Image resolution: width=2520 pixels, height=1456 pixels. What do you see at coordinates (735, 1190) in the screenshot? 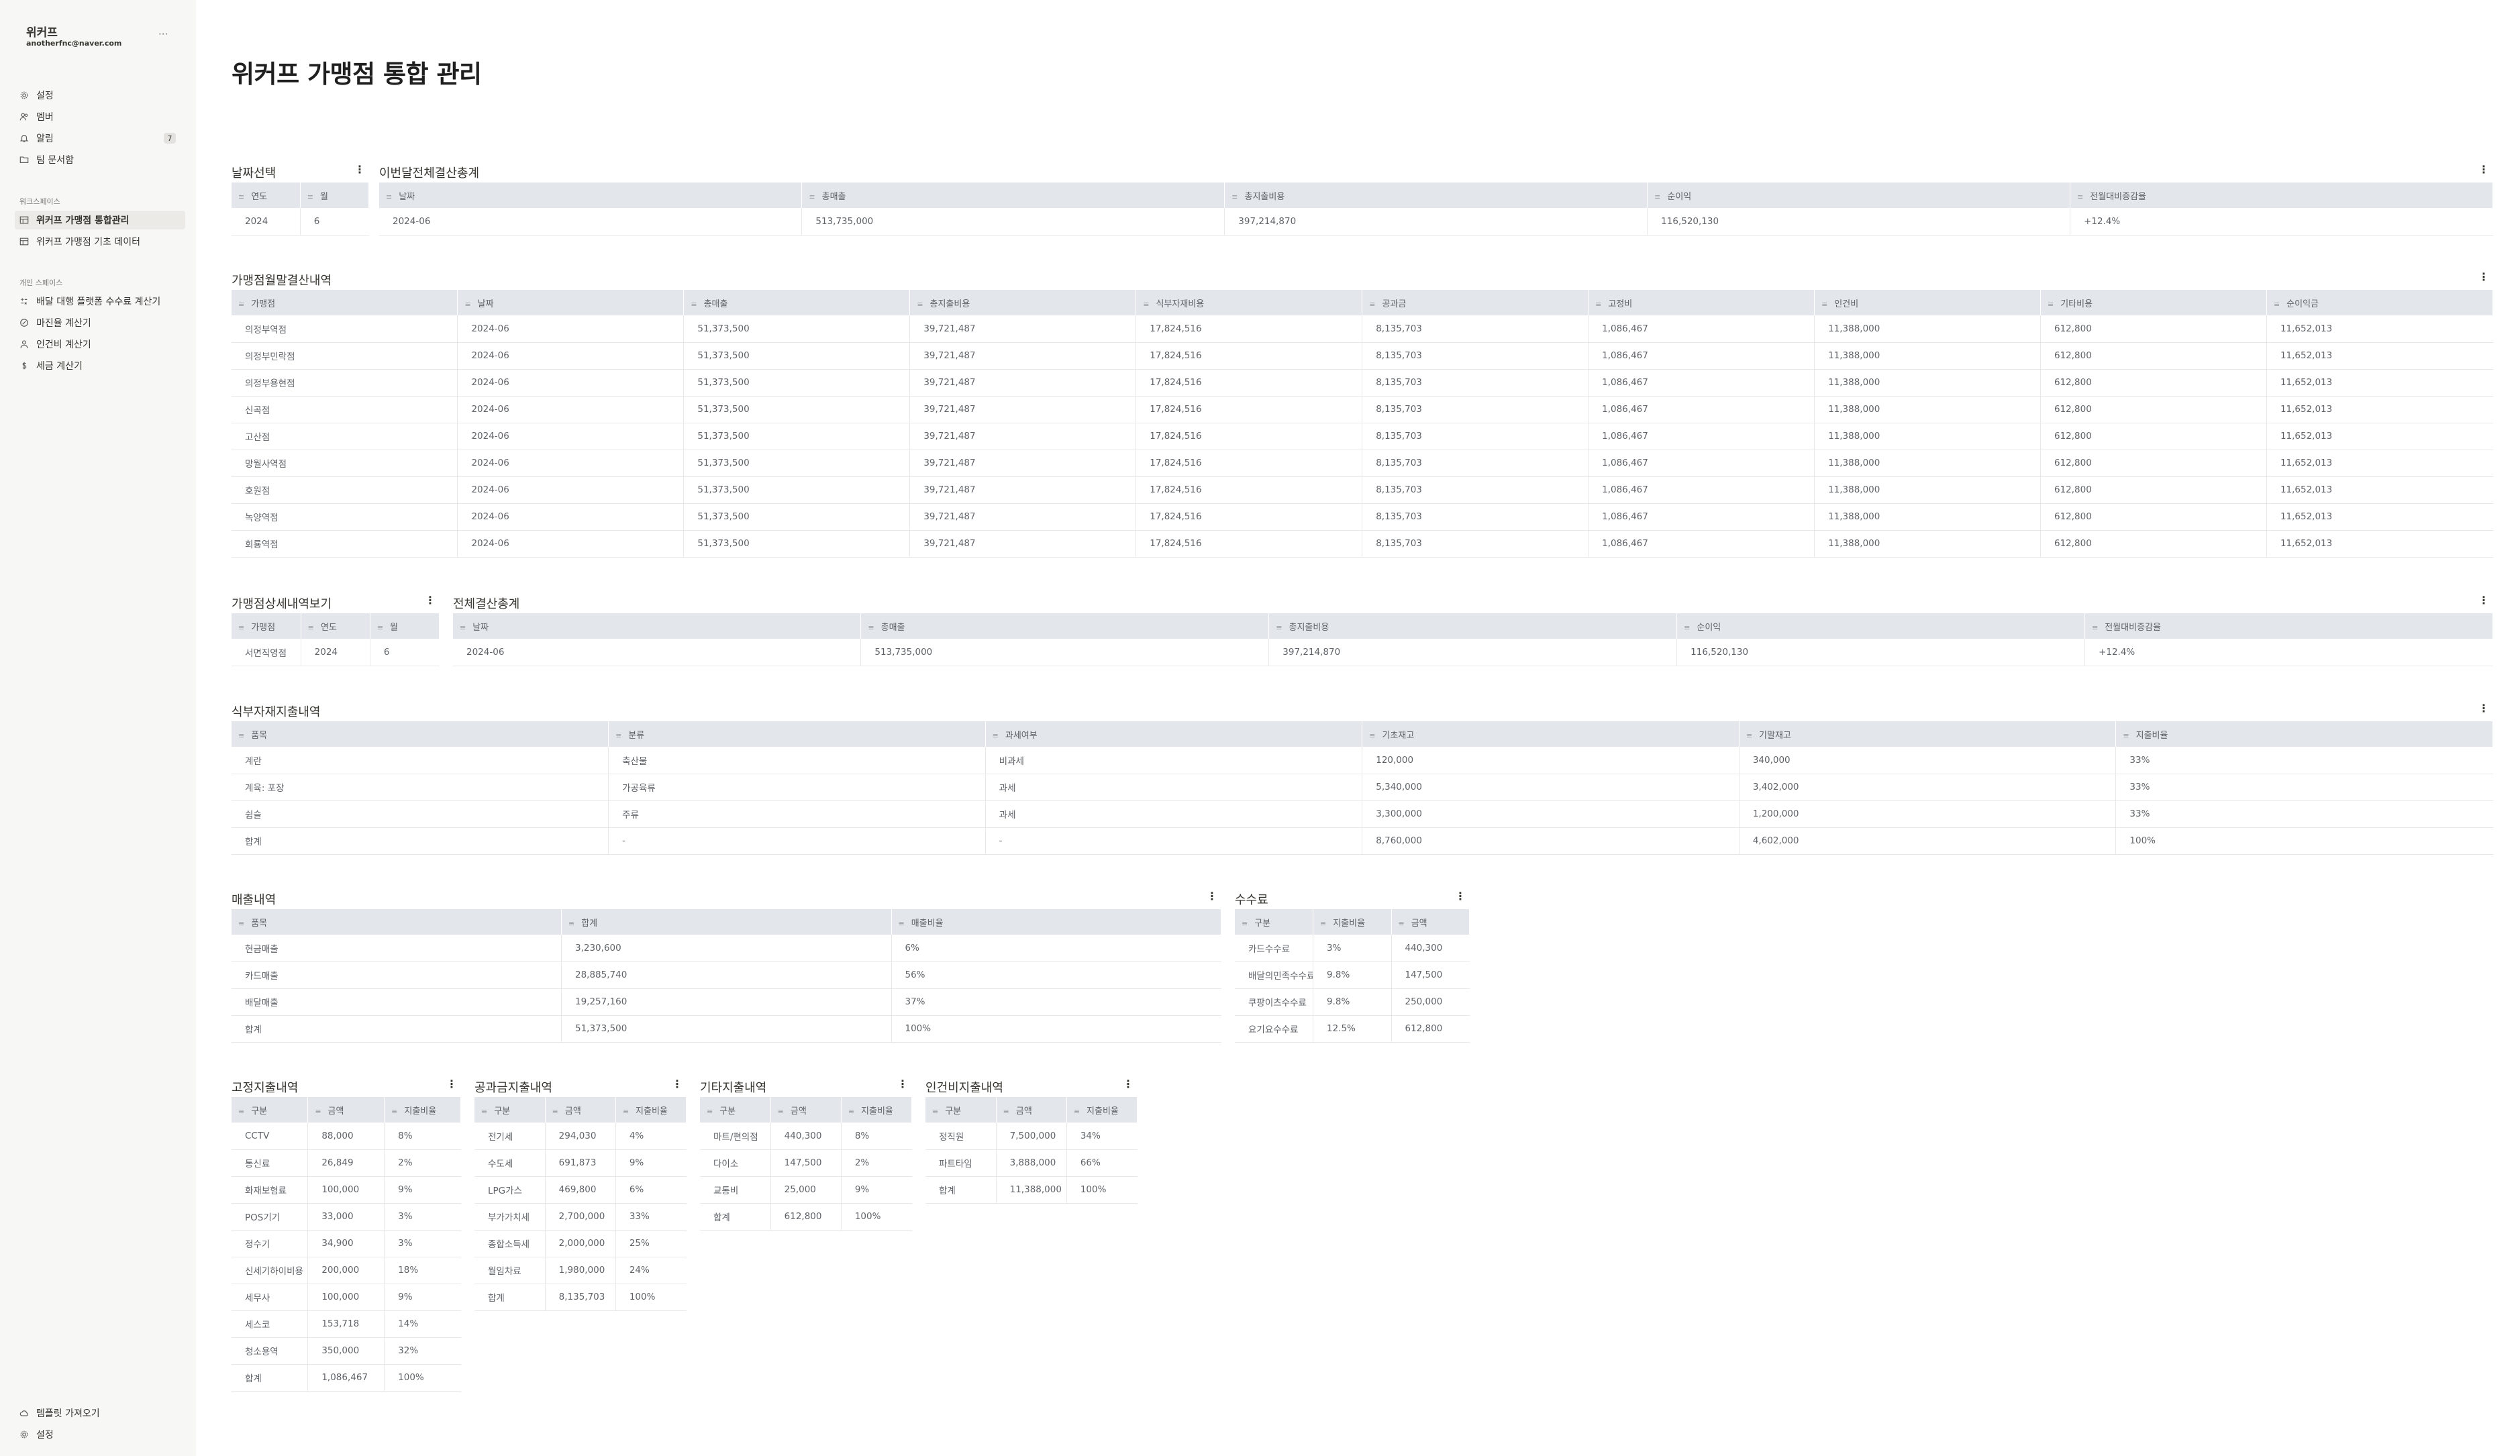
I see `table-cell: 교통비` at bounding box center [735, 1190].